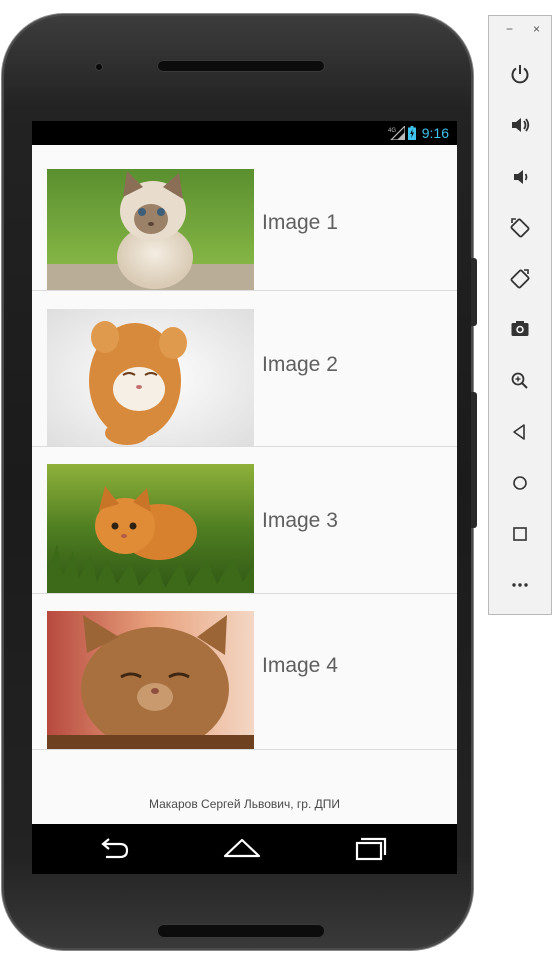 The image size is (553, 953). I want to click on toolbar-home-button, so click(520, 483).